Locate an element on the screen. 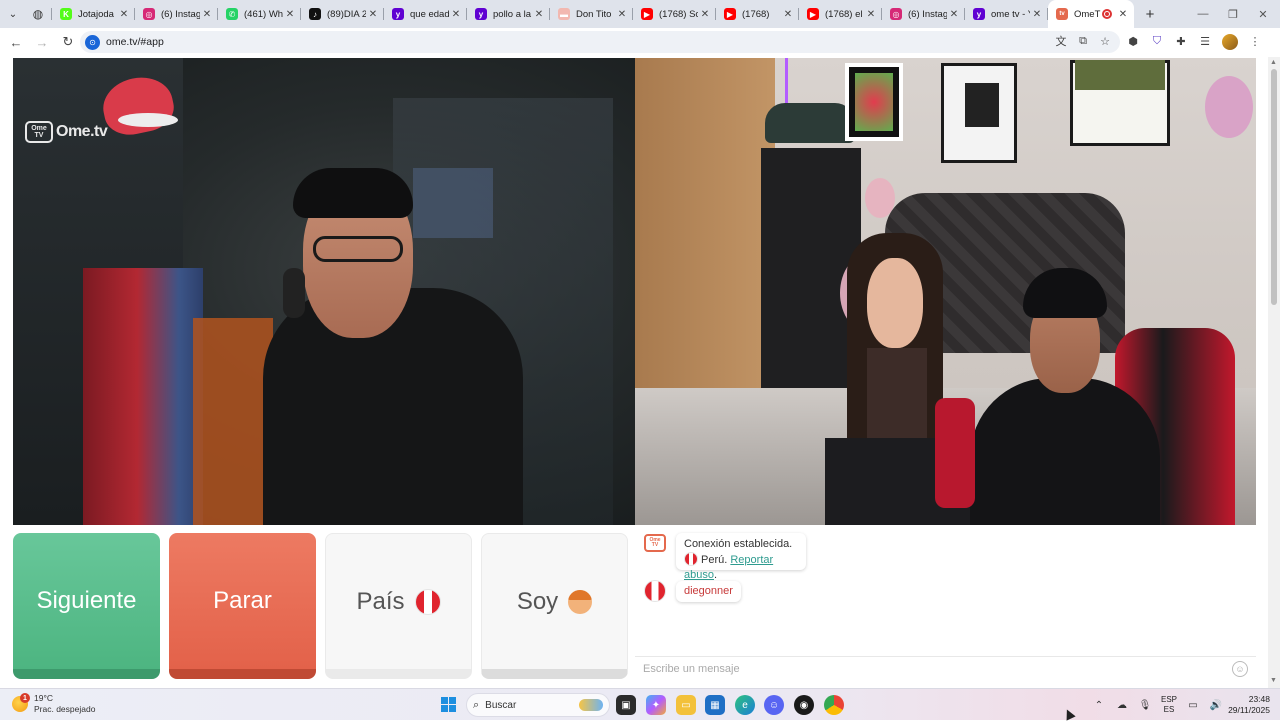 The width and height of the screenshot is (1280, 721). site-info-icon: ⊙ is located at coordinates (92, 42).